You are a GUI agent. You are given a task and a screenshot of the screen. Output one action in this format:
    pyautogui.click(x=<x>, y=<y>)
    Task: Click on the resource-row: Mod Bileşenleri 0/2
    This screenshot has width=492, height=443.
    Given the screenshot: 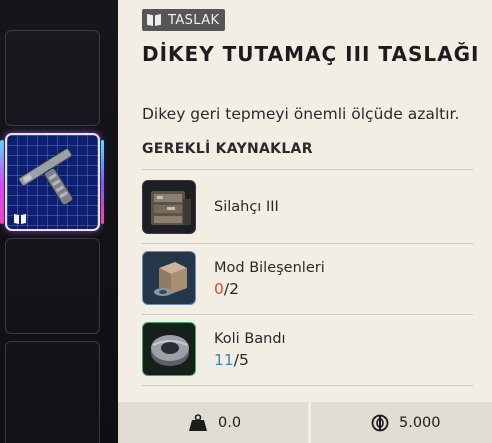 What is the action you would take?
    pyautogui.click(x=307, y=278)
    